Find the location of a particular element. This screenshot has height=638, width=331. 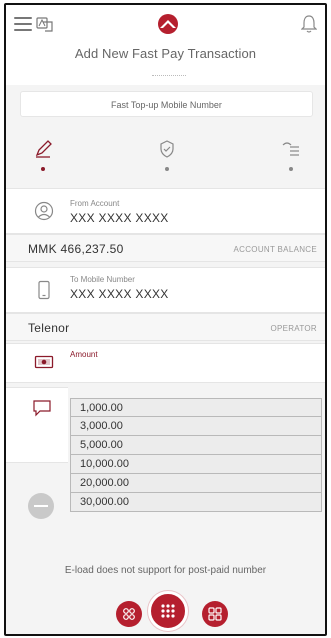

brand-logo-icon is located at coordinates (168, 24).